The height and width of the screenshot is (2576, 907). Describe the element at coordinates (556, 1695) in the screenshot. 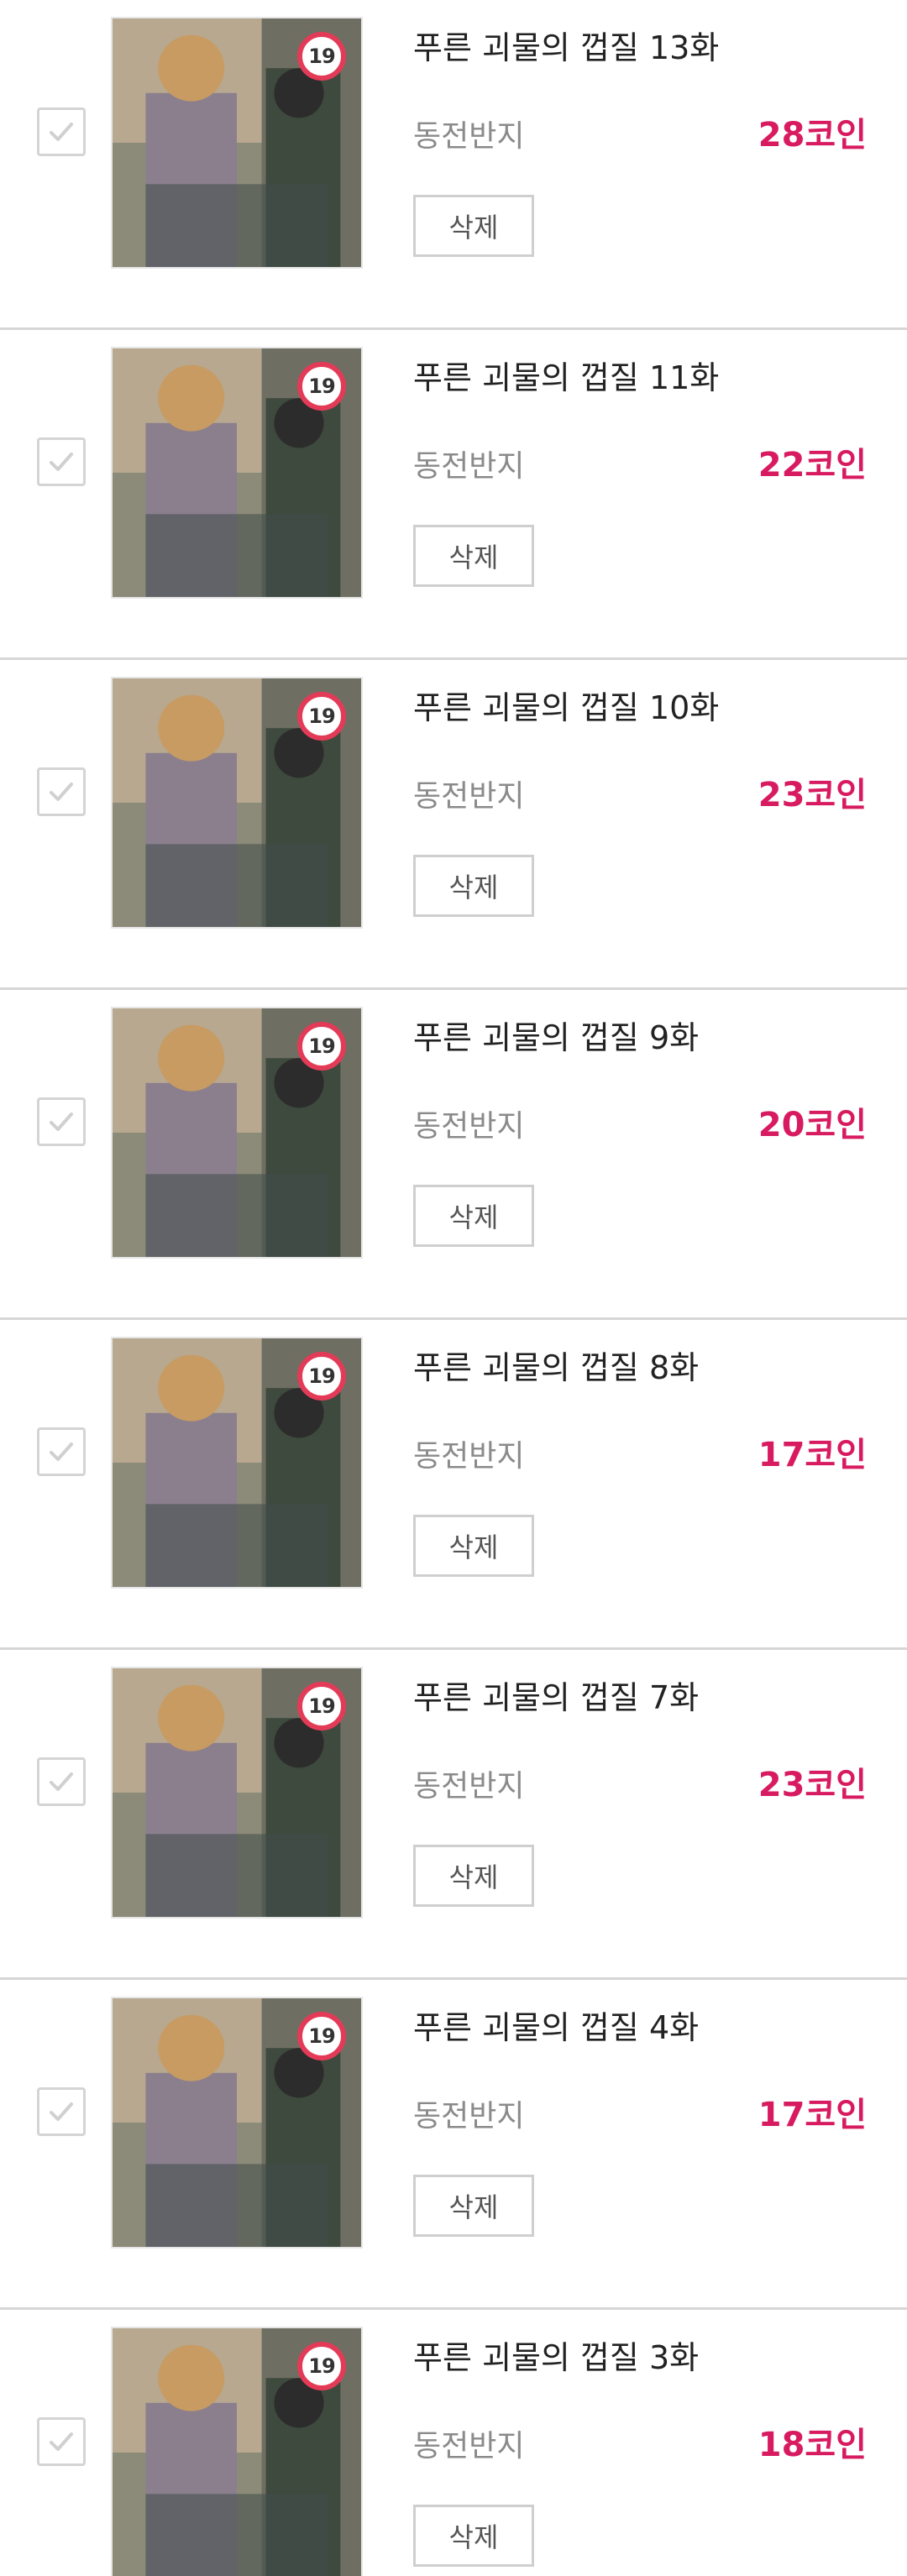

I see `episode-title: 푸른 괴물의 껍질 7화` at that location.